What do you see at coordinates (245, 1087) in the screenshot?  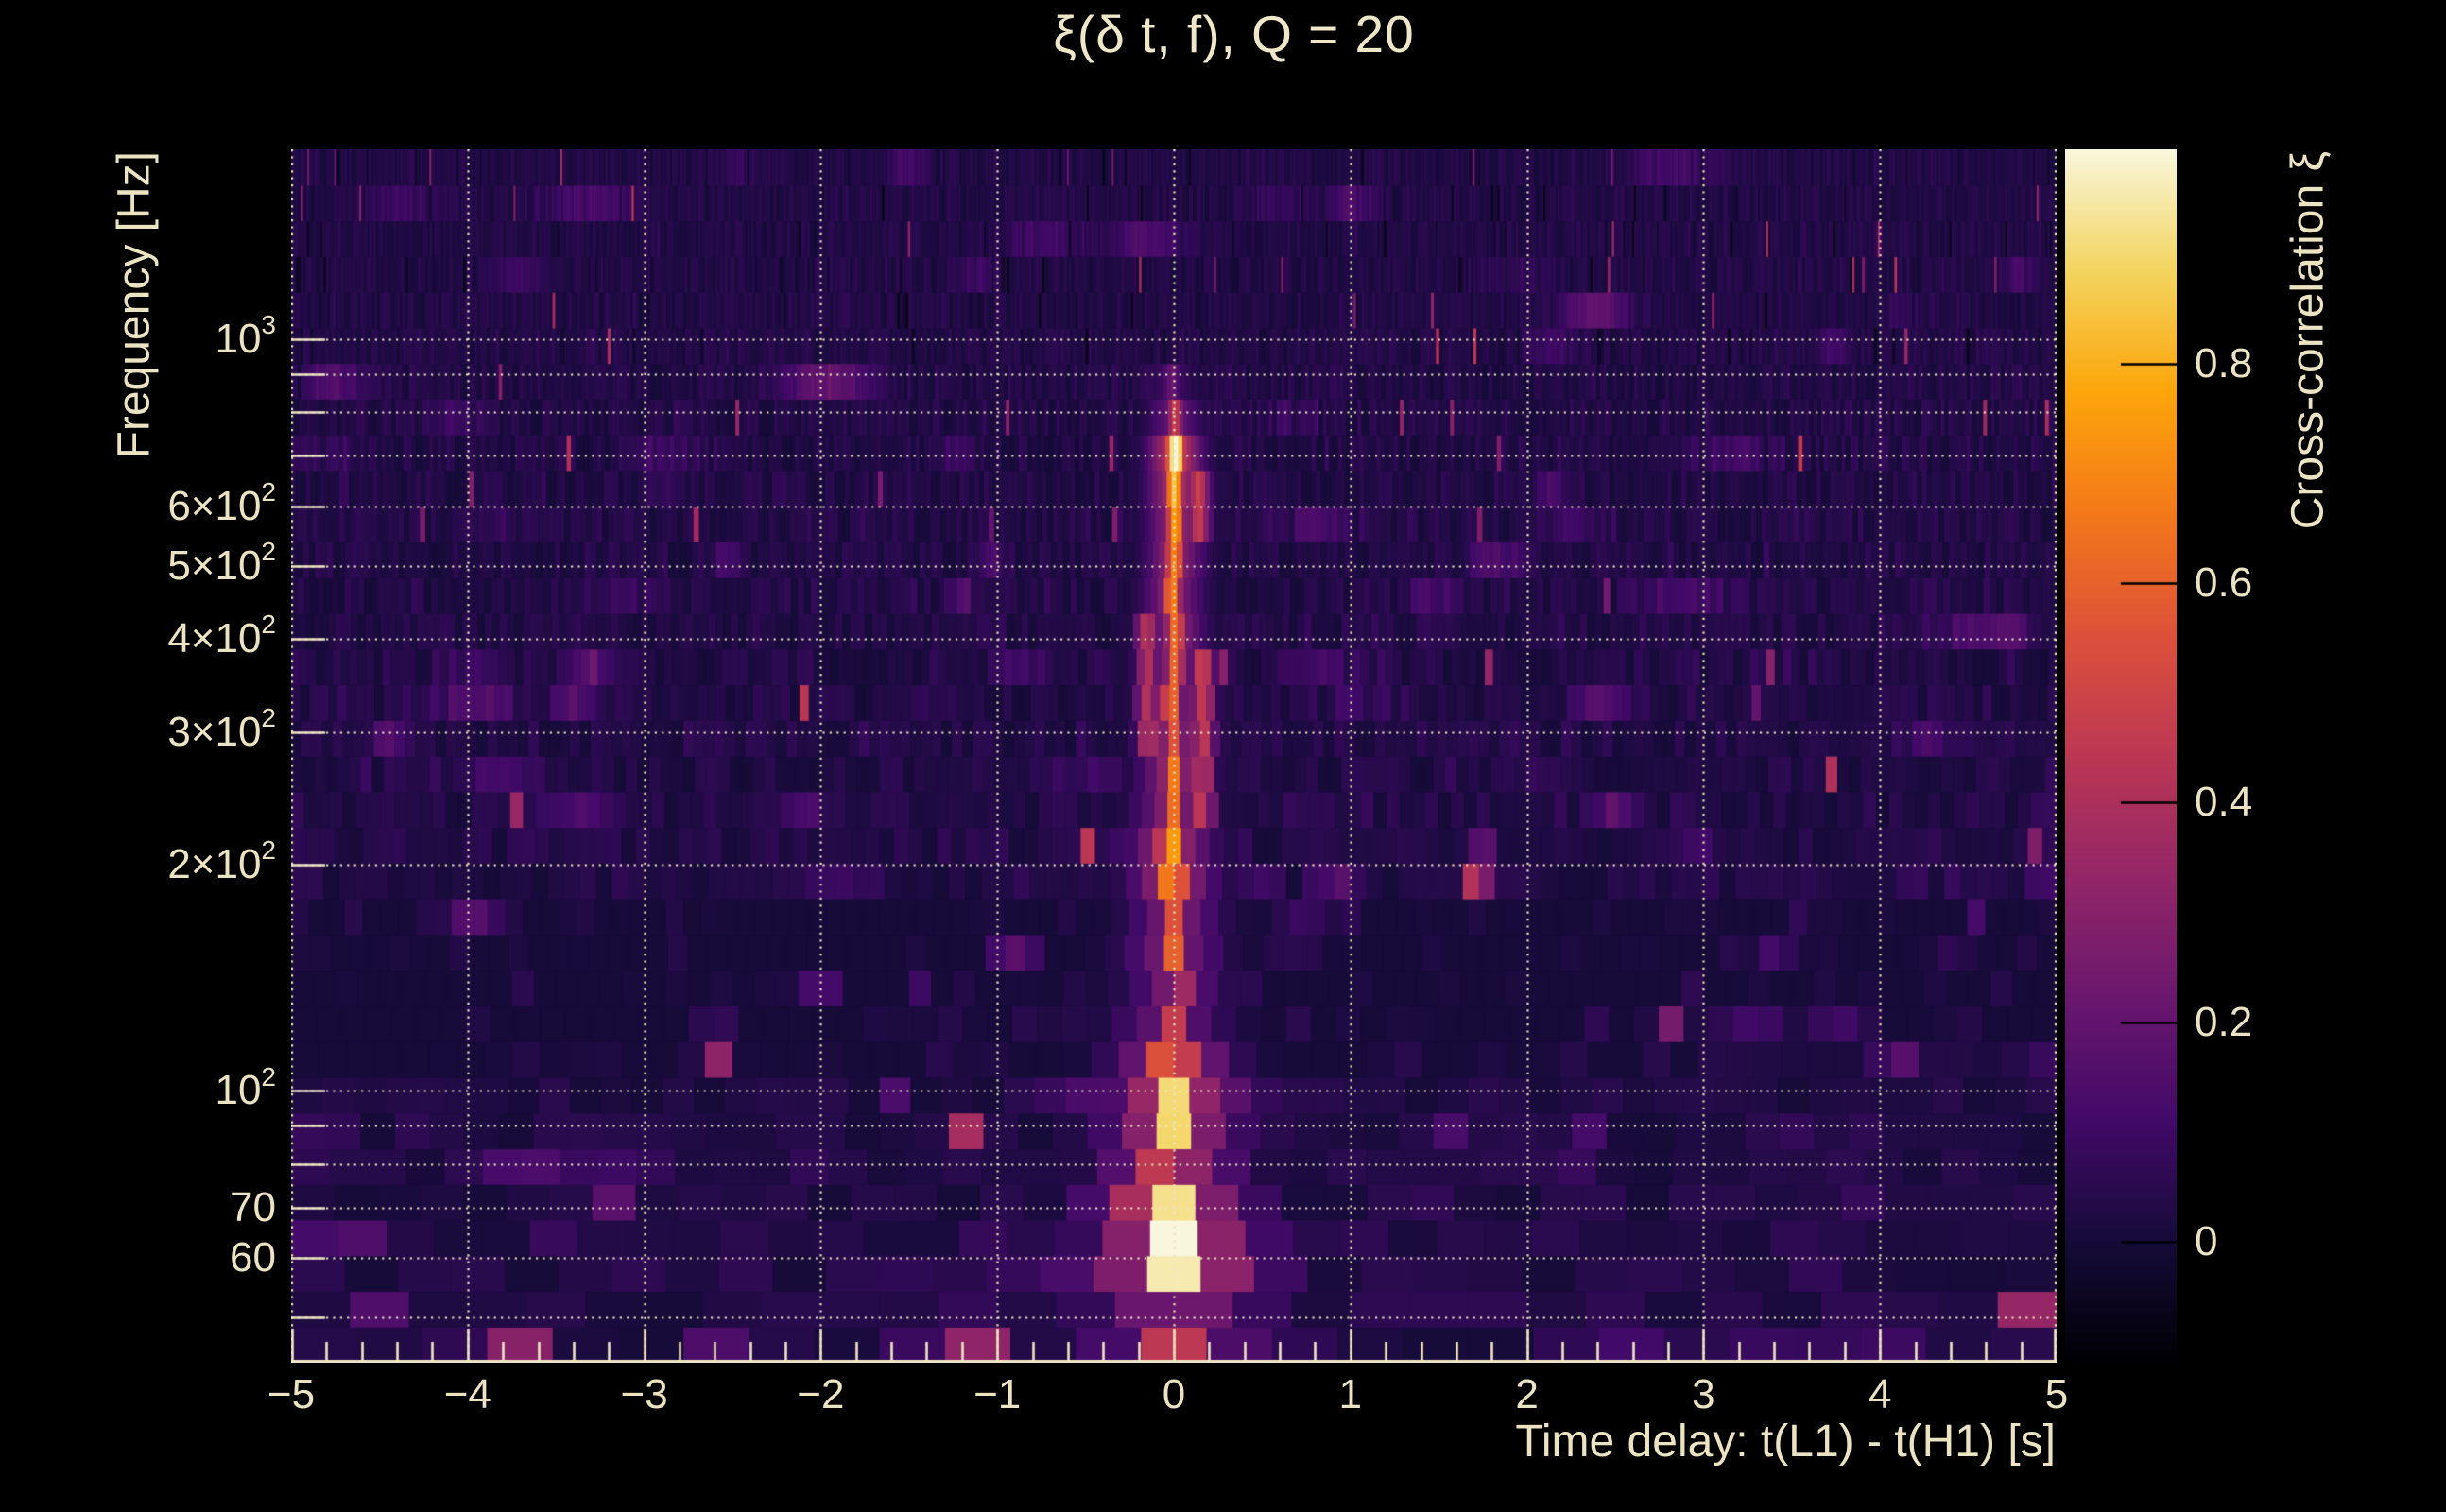 I see `y-tick-label: 102` at bounding box center [245, 1087].